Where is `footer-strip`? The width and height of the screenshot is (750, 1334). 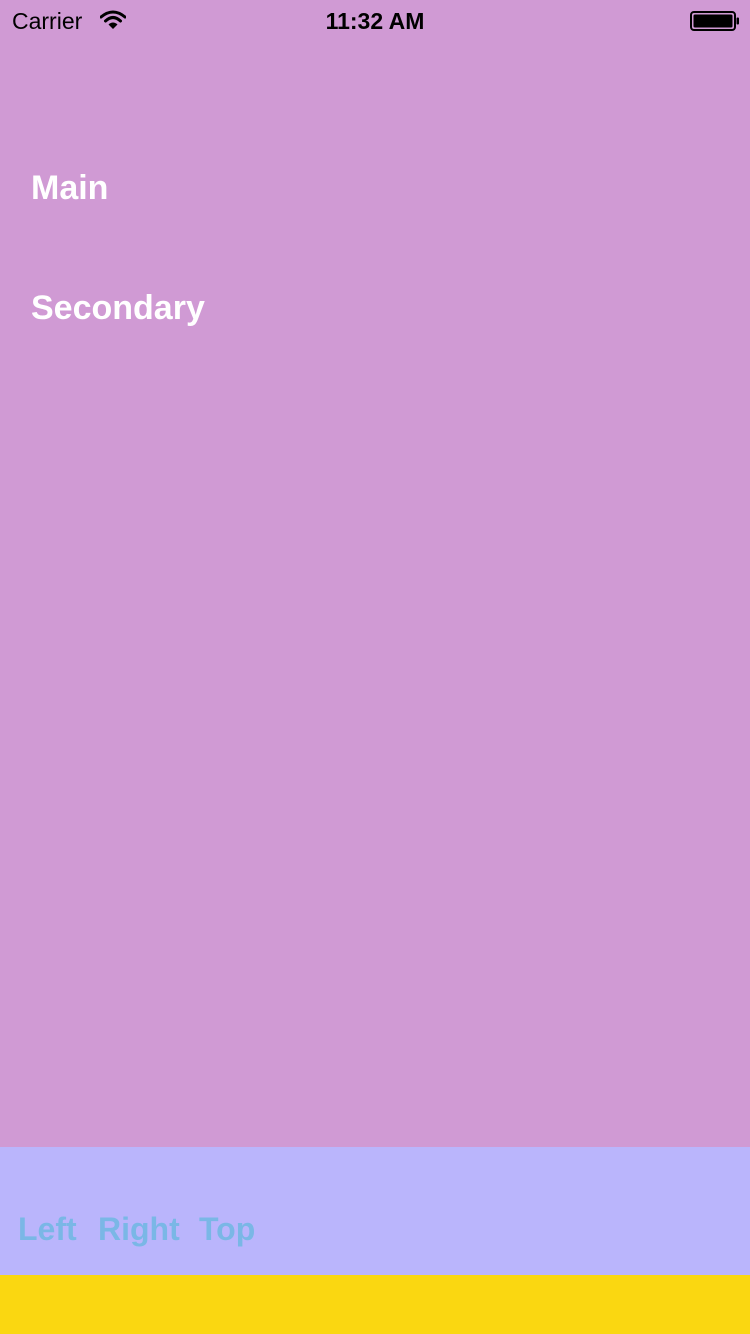 footer-strip is located at coordinates (375, 1304).